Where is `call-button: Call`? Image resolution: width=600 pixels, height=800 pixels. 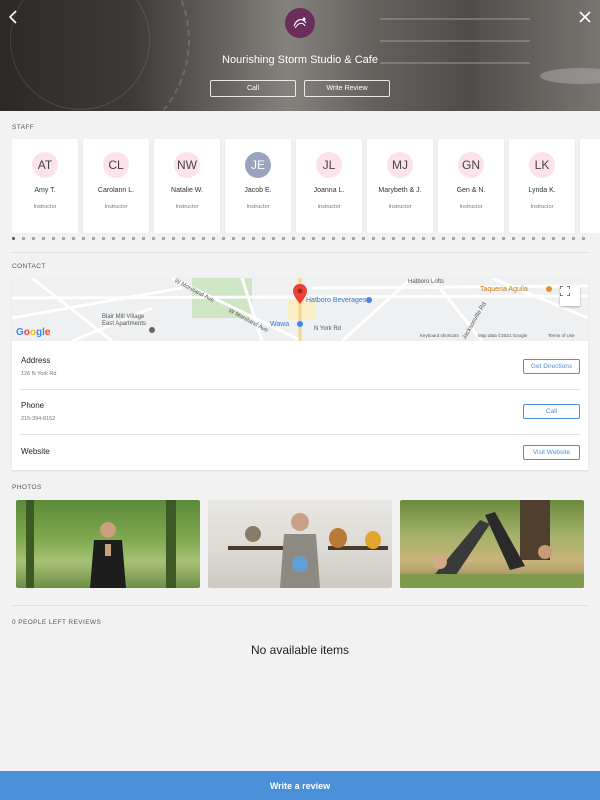 call-button: Call is located at coordinates (253, 88).